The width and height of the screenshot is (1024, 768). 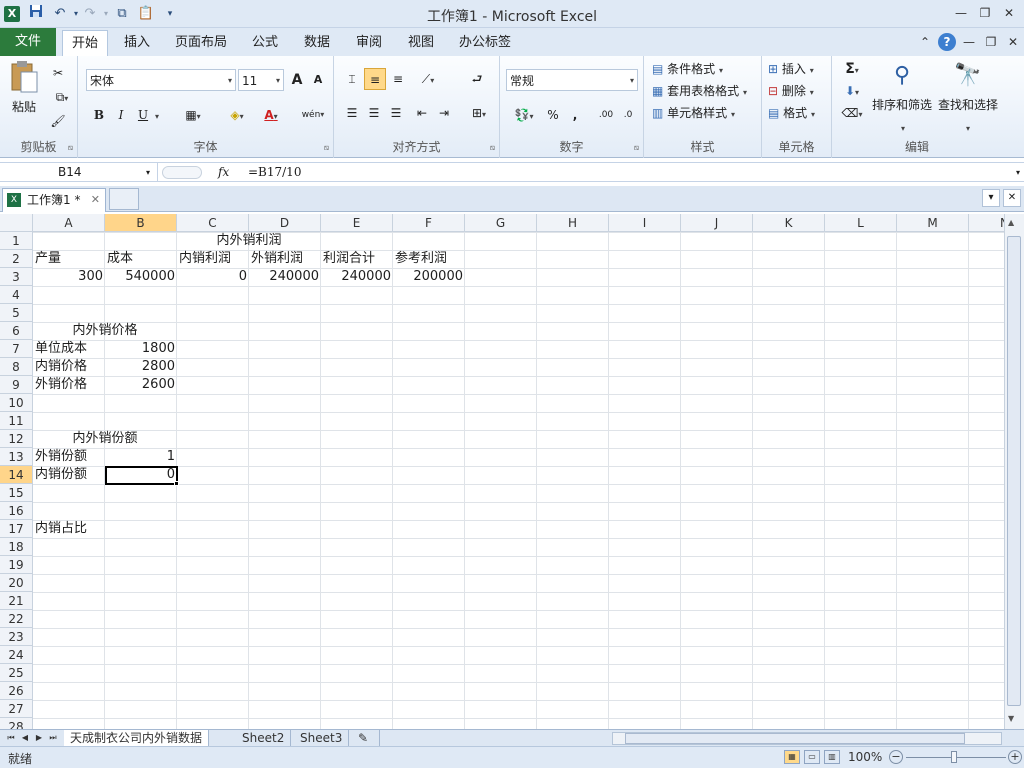 I want to click on column-header-j: J, so click(x=717, y=223).